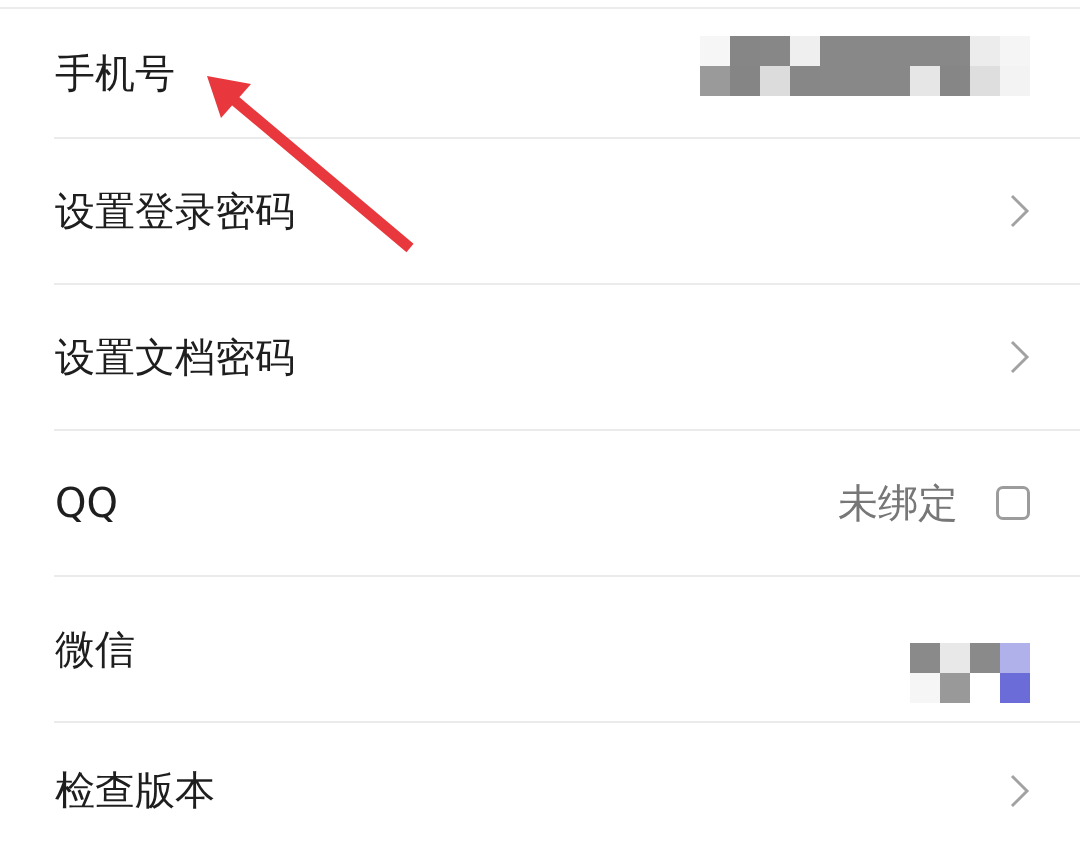 This screenshot has width=1080, height=859. I want to click on setting-label: 检查版本, so click(135, 790).